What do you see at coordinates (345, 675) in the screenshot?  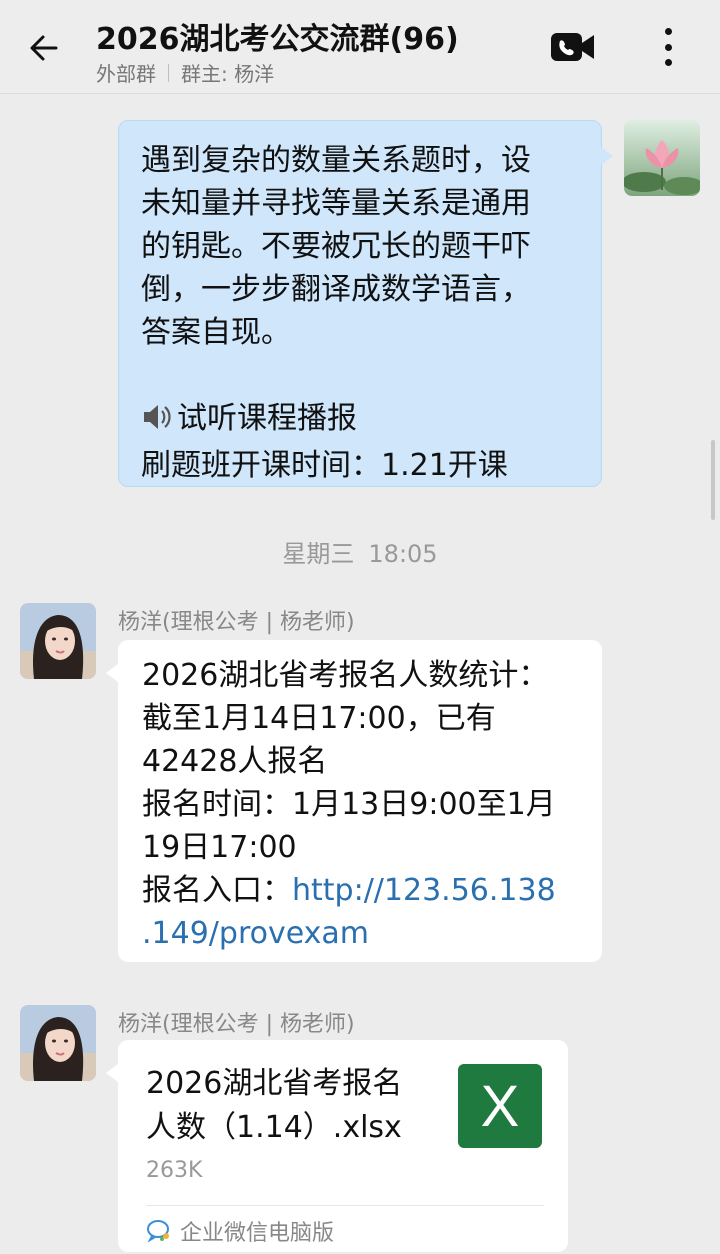 I see `message-line: 2026湖北省考报名人数统计：` at bounding box center [345, 675].